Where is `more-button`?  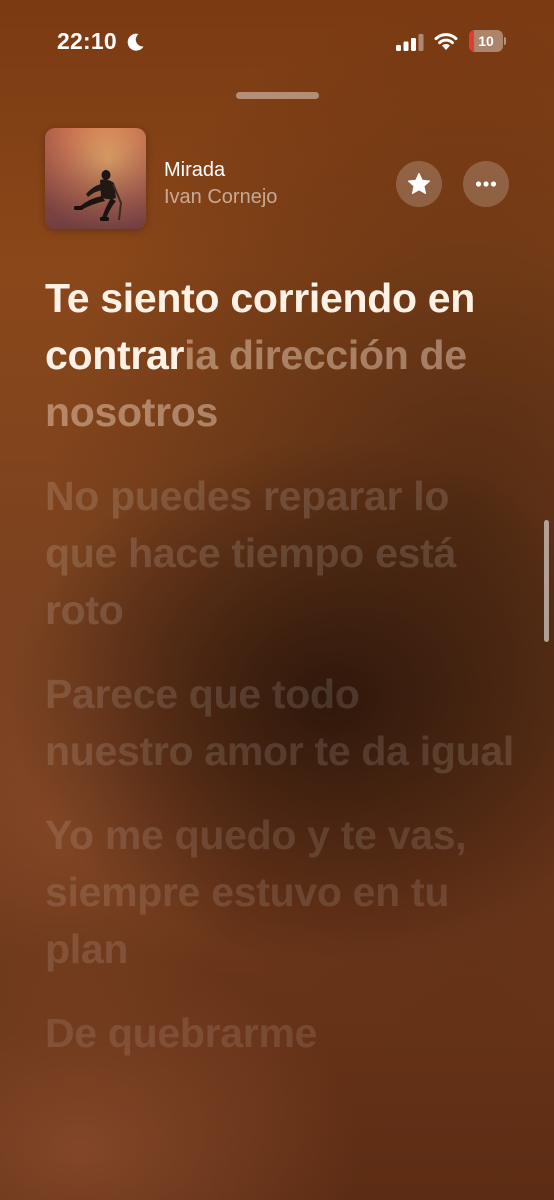
more-button is located at coordinates (486, 184).